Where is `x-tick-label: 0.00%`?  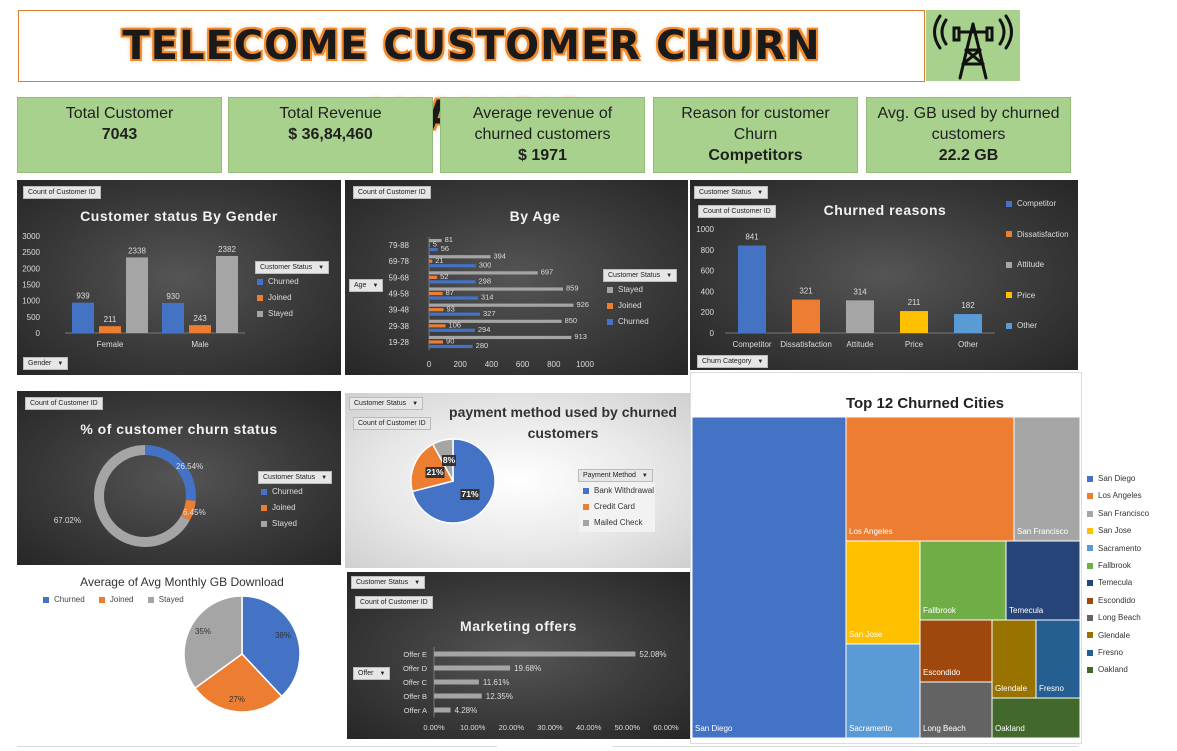
x-tick-label: 0.00% is located at coordinates (434, 727).